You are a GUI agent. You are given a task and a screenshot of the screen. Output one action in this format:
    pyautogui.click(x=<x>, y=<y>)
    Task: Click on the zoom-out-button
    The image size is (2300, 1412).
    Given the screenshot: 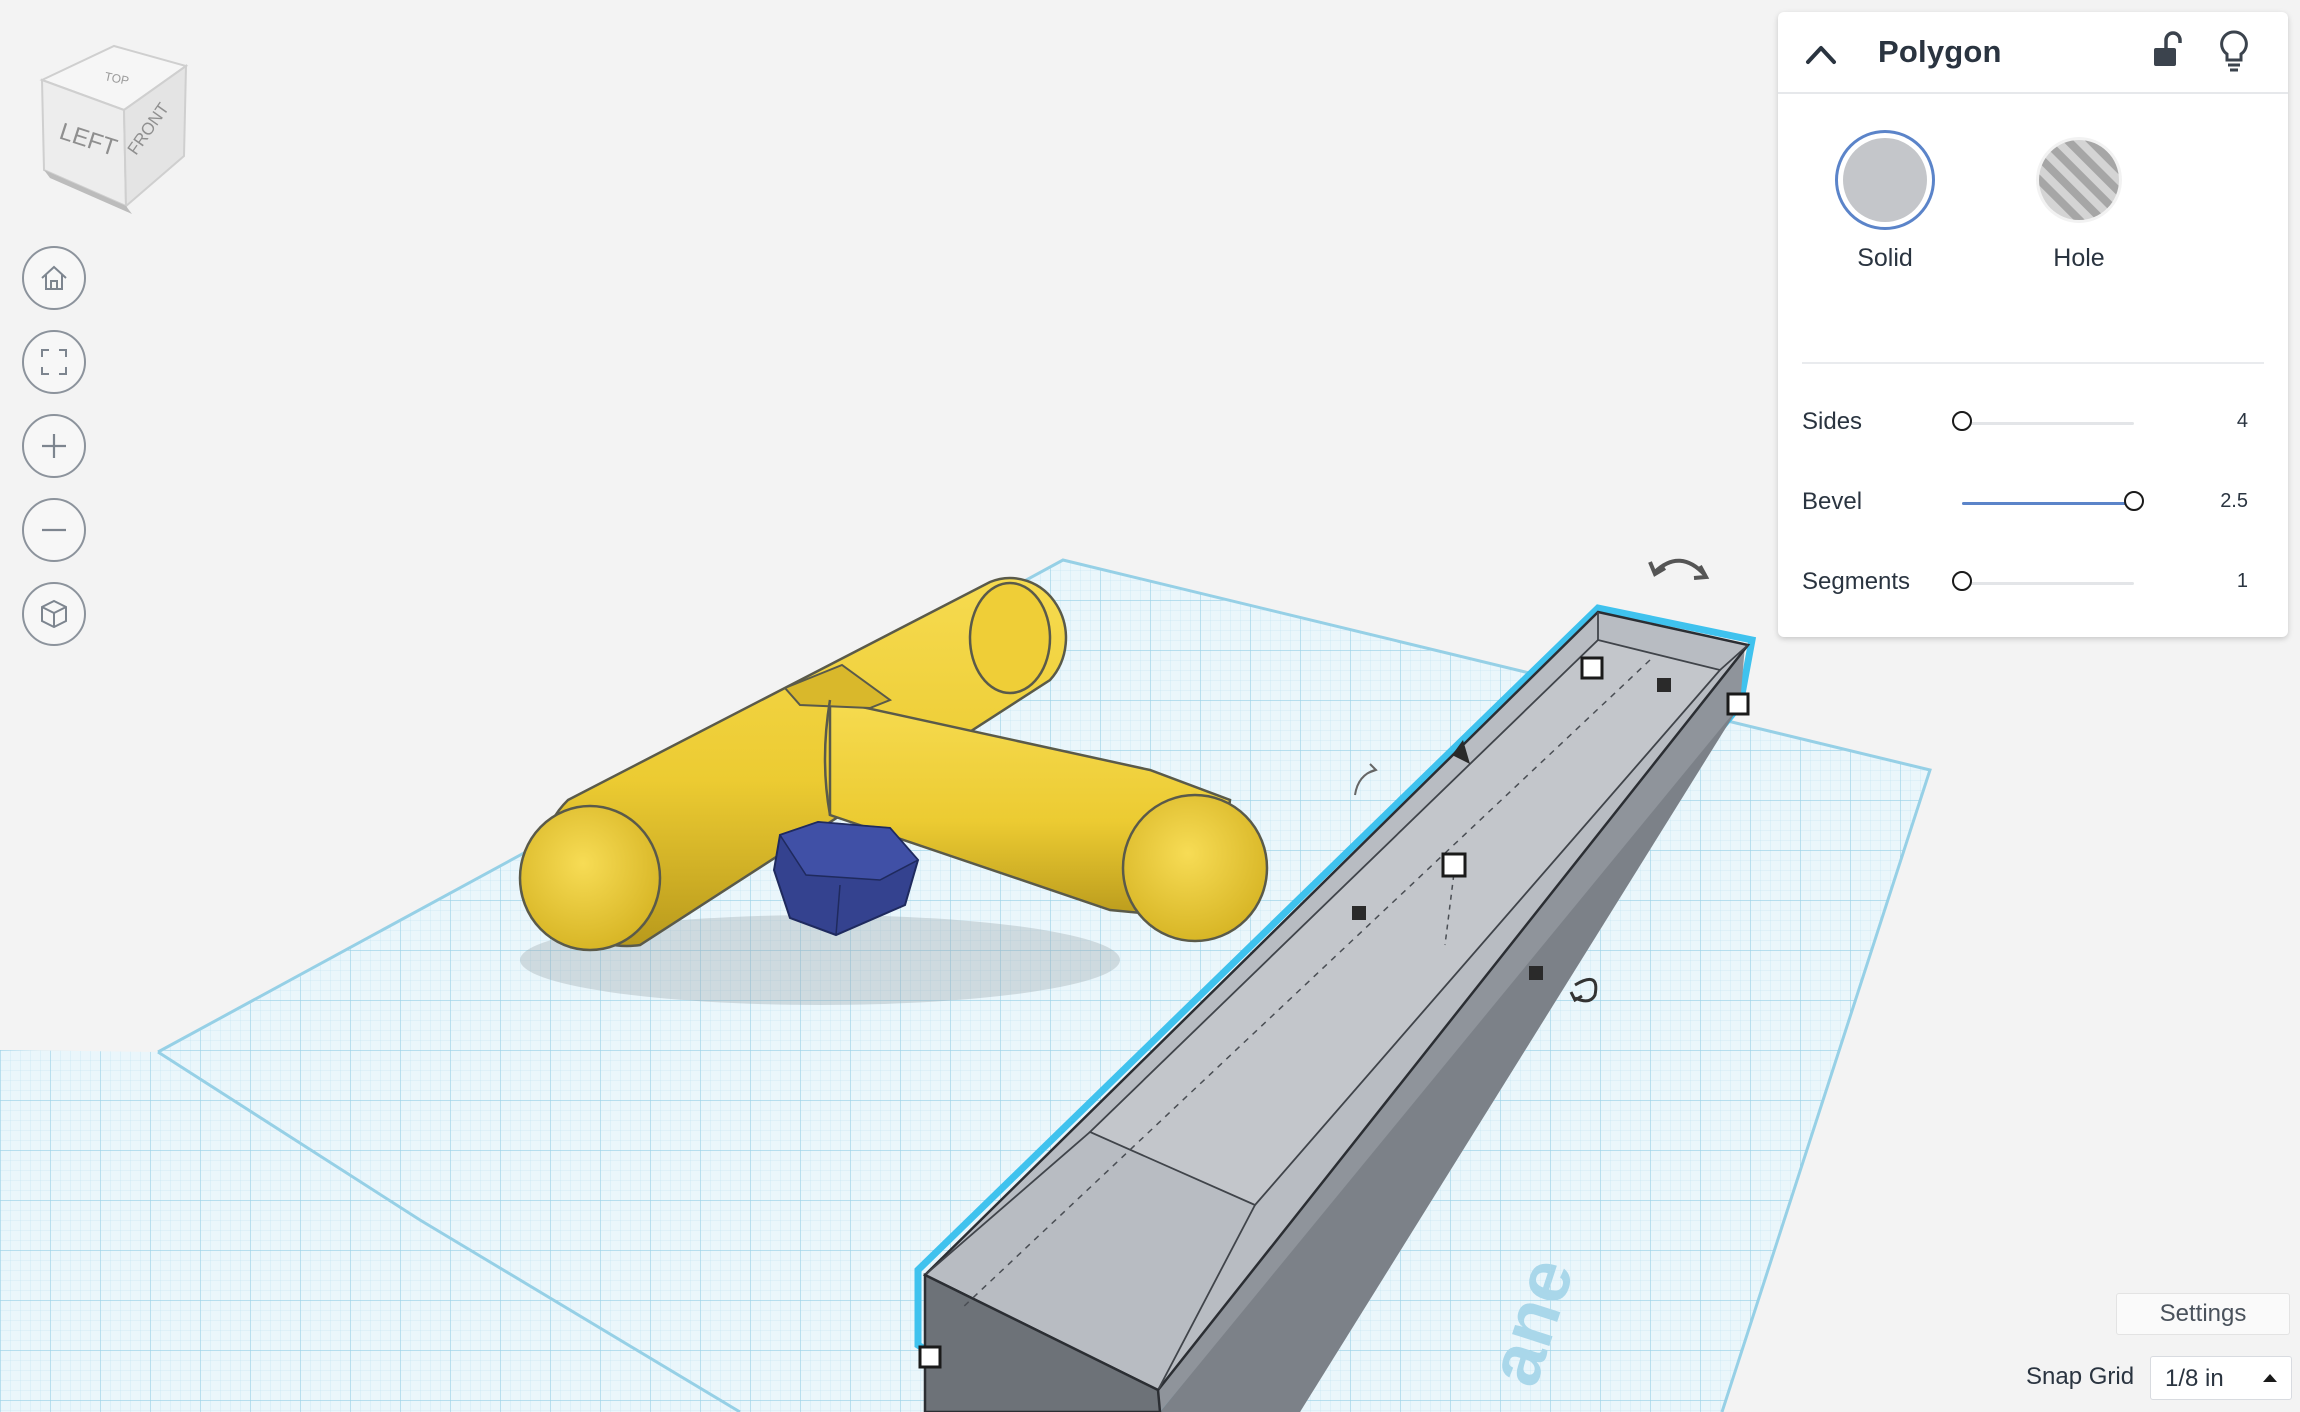 What is the action you would take?
    pyautogui.click(x=54, y=530)
    